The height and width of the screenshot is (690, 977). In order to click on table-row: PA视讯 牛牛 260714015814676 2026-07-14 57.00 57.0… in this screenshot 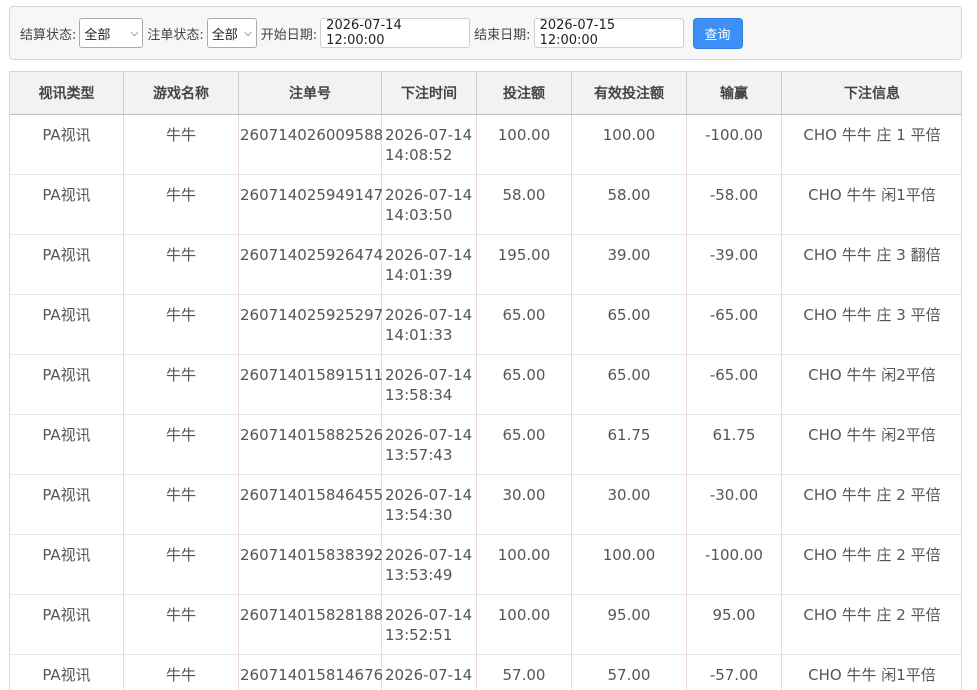, I will do `click(485, 672)`.